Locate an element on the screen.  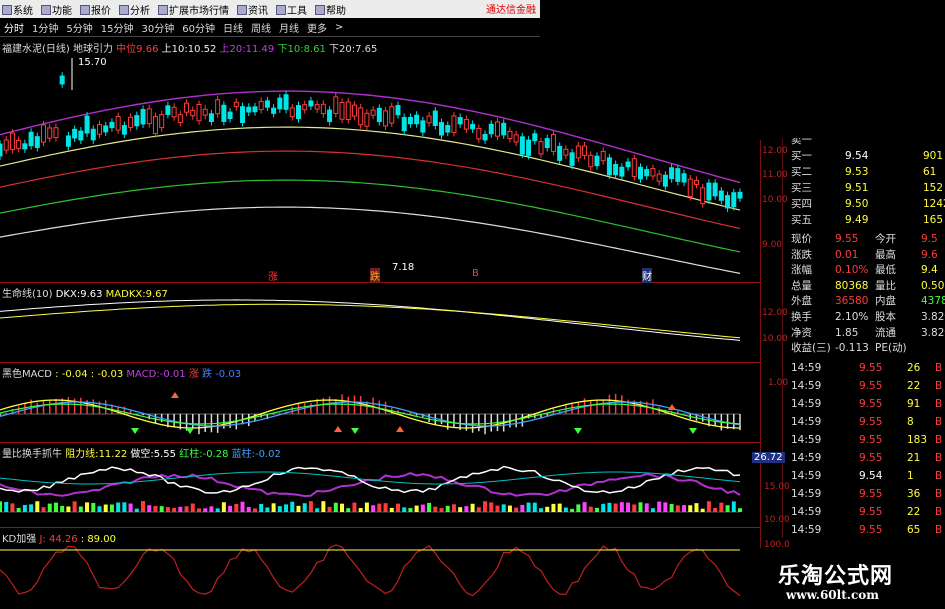
stat-value: 9.4 is located at coordinates (929, 270).